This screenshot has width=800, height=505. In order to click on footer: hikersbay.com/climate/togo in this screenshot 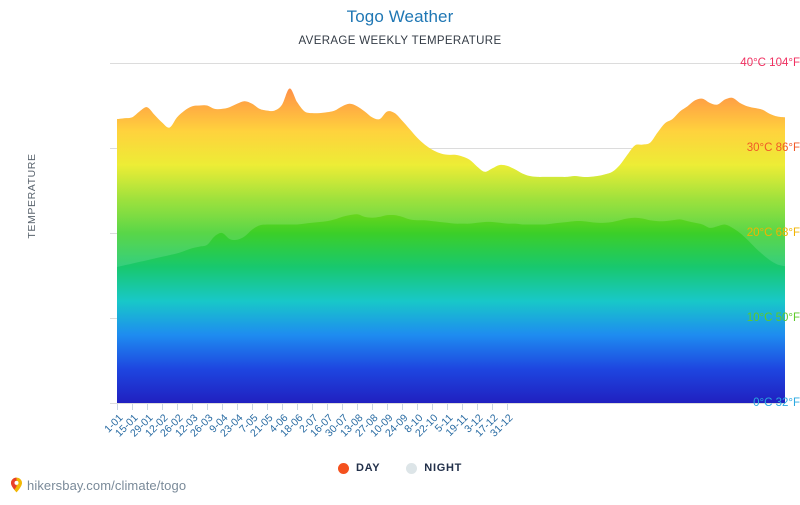, I will do `click(98, 485)`.